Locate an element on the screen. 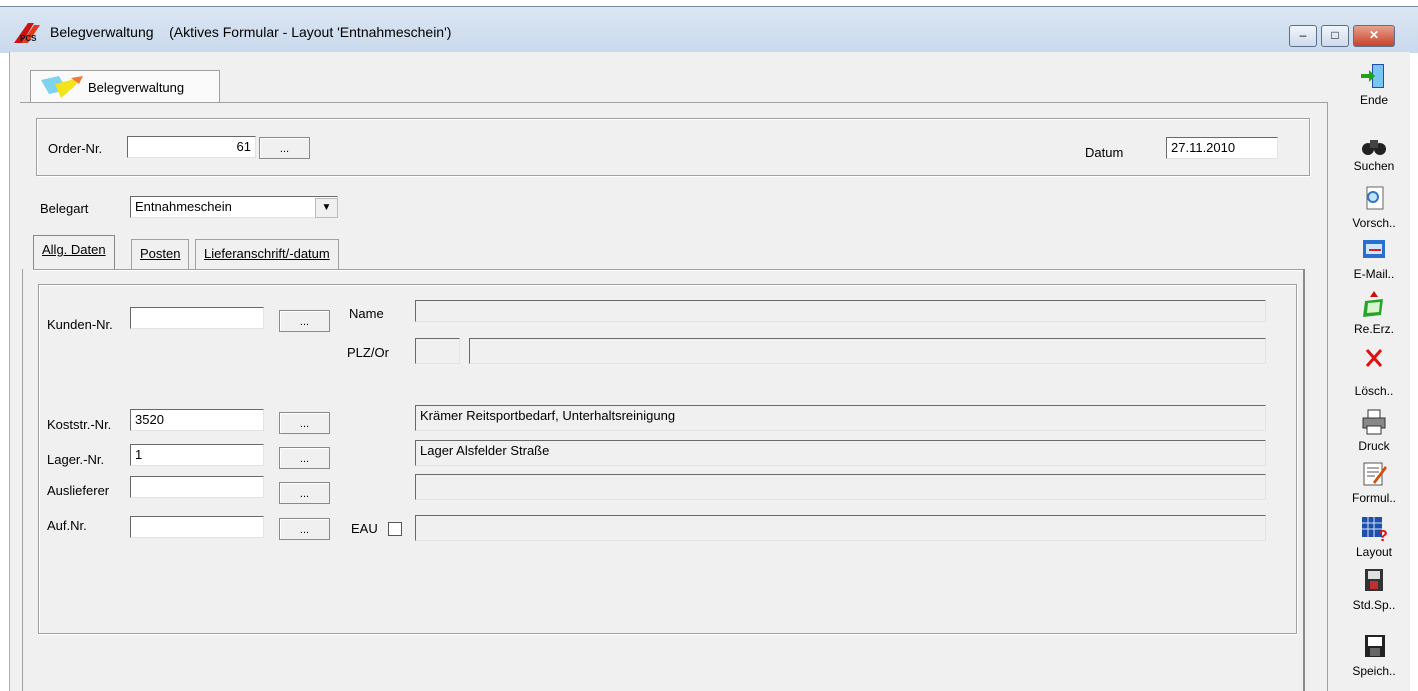 Image resolution: width=1418 pixels, height=691 pixels. auftrag-label: Auf.Nr. is located at coordinates (67, 525).